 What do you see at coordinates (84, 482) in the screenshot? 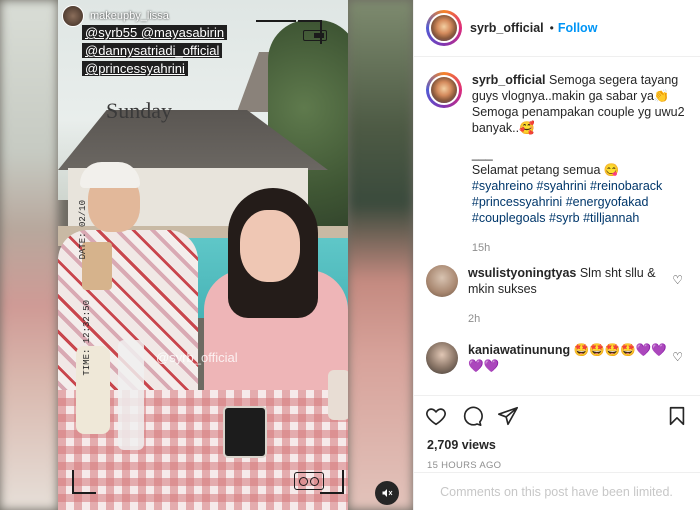
I see `frame-corner` at bounding box center [84, 482].